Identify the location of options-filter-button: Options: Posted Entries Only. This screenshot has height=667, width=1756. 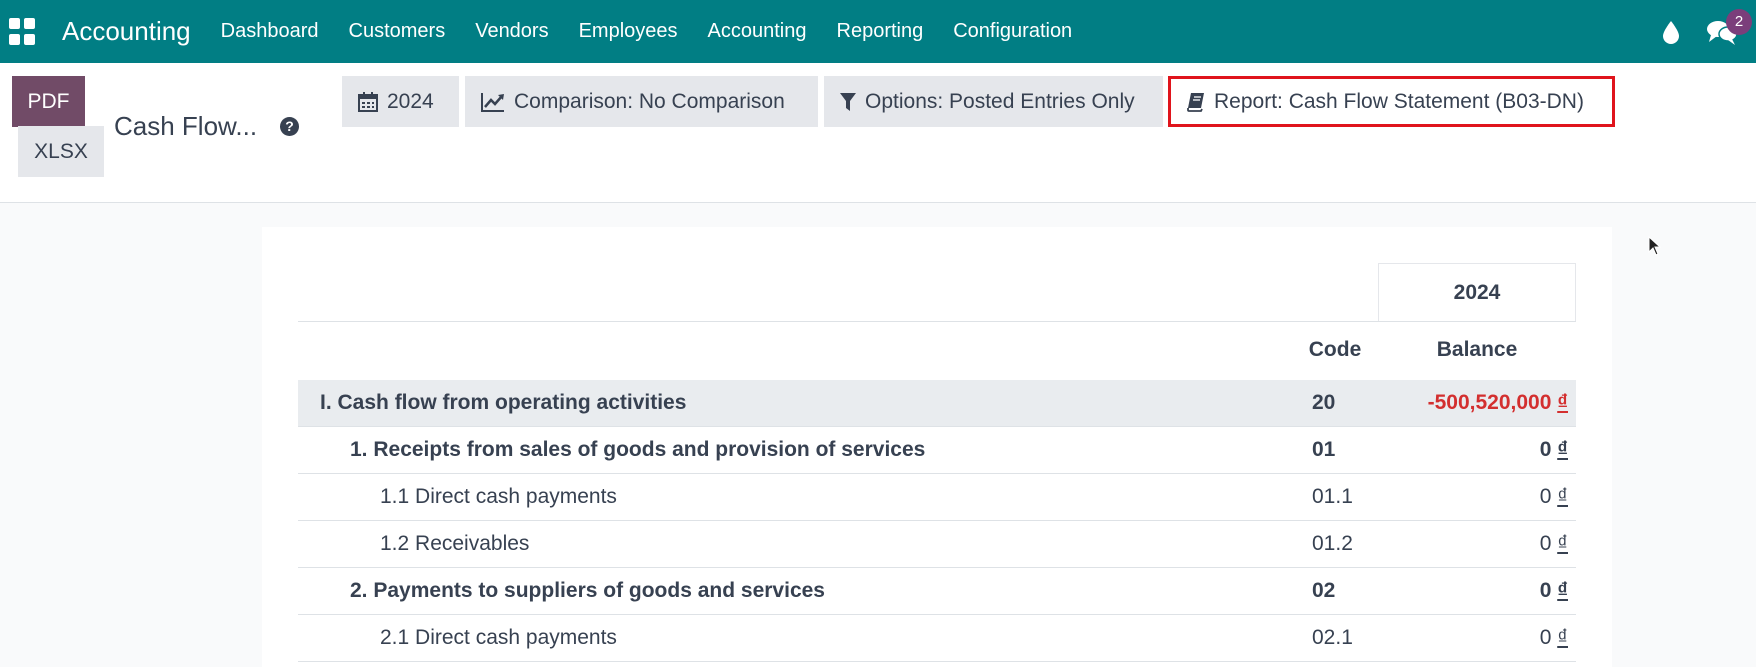
(993, 101).